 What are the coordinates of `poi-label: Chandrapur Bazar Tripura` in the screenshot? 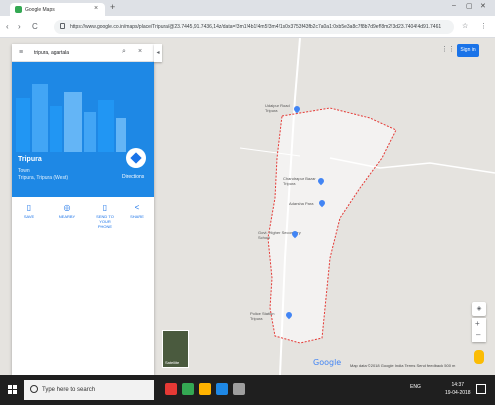 It's located at (299, 181).